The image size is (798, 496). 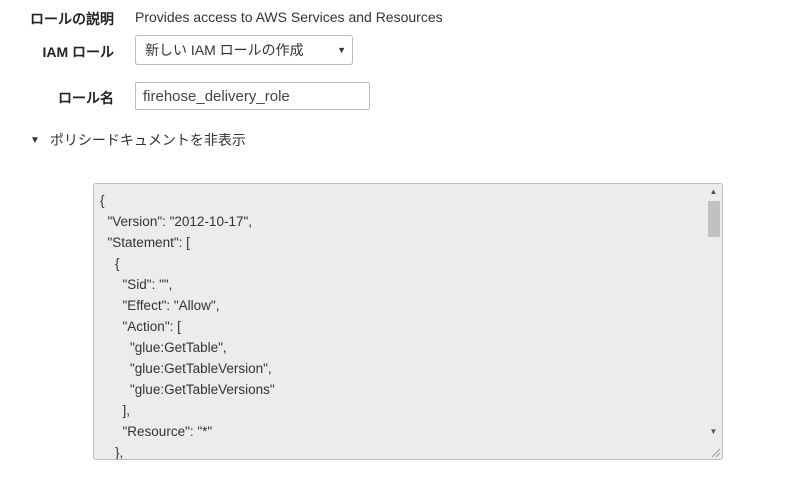 I want to click on iam-role-select: 新しい IAM ロールの作成 ▼, so click(x=244, y=50).